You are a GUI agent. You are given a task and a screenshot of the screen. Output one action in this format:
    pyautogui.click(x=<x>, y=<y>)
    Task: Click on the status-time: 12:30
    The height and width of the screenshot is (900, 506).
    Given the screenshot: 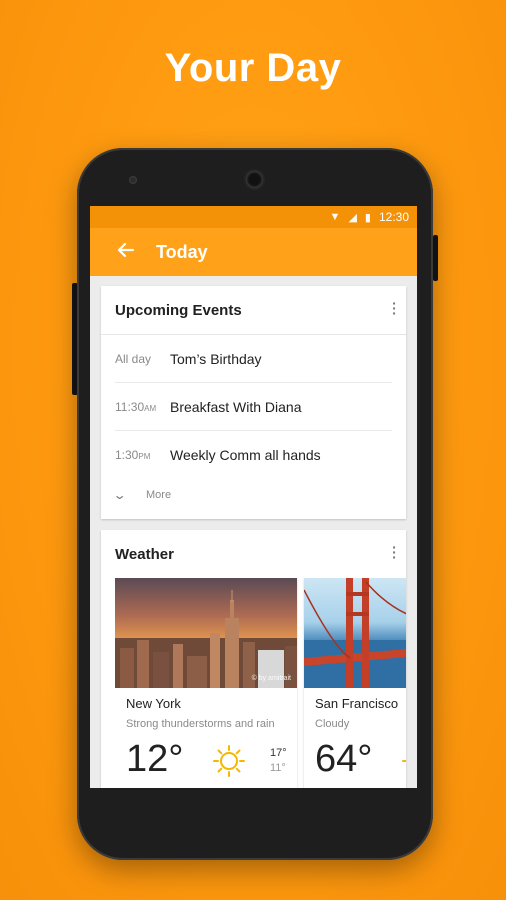 What is the action you would take?
    pyautogui.click(x=393, y=217)
    